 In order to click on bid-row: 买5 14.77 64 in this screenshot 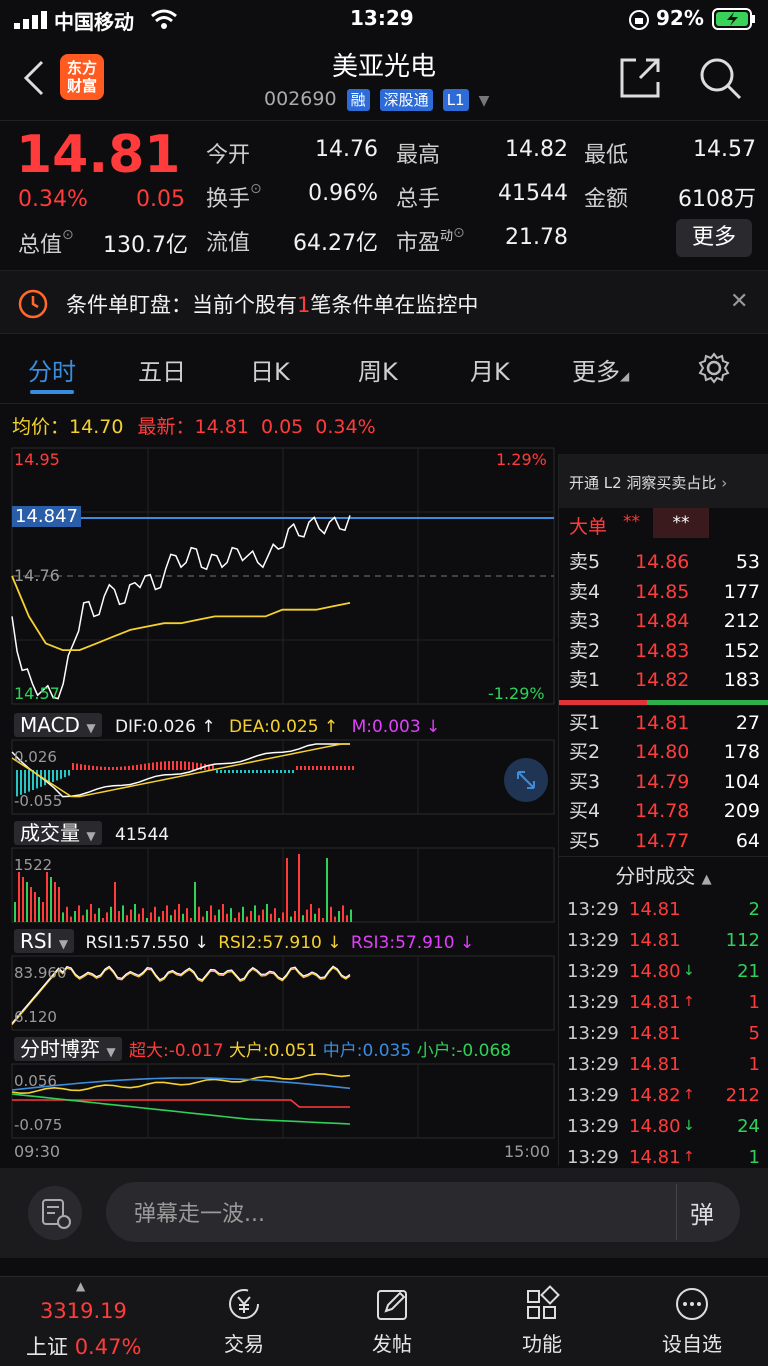, I will do `click(663, 842)`.